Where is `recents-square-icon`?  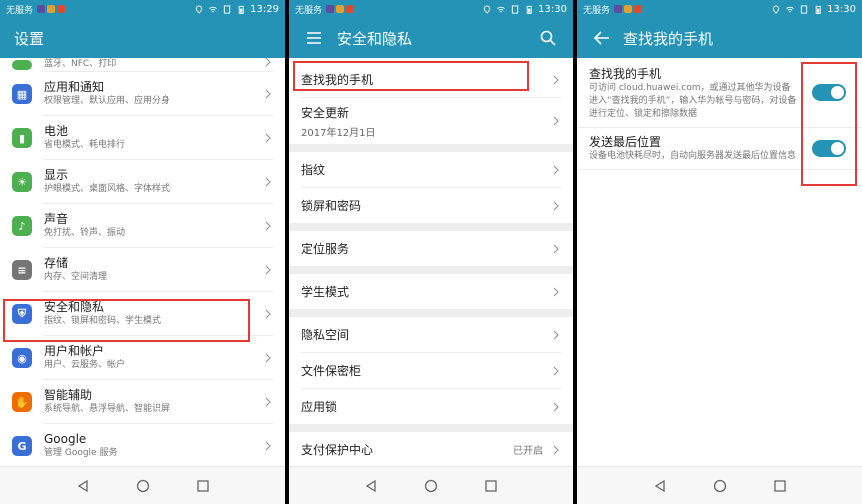
recents-square-icon is located at coordinates (491, 485).